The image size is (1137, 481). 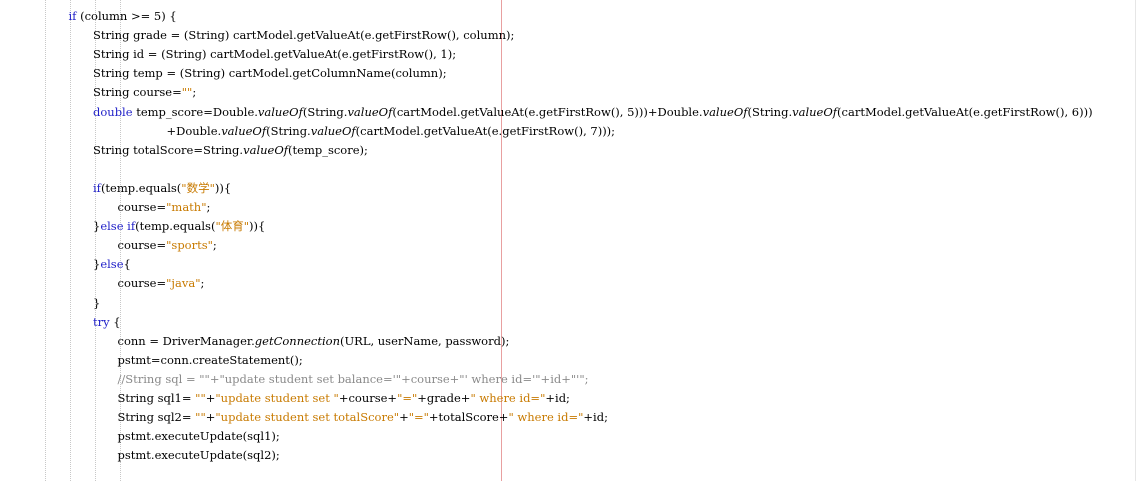 What do you see at coordinates (186, 340) in the screenshot?
I see `code-token: conn = DriverManager.` at bounding box center [186, 340].